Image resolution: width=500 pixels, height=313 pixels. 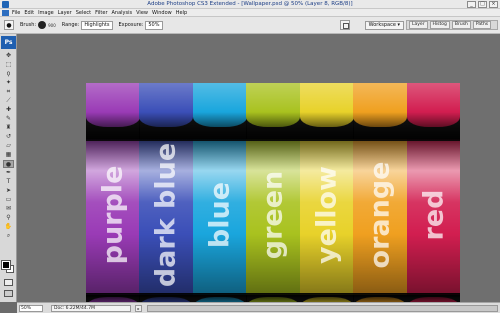 What do you see at coordinates (154, 25) in the screenshot?
I see `exposure-input: 50%` at bounding box center [154, 25].